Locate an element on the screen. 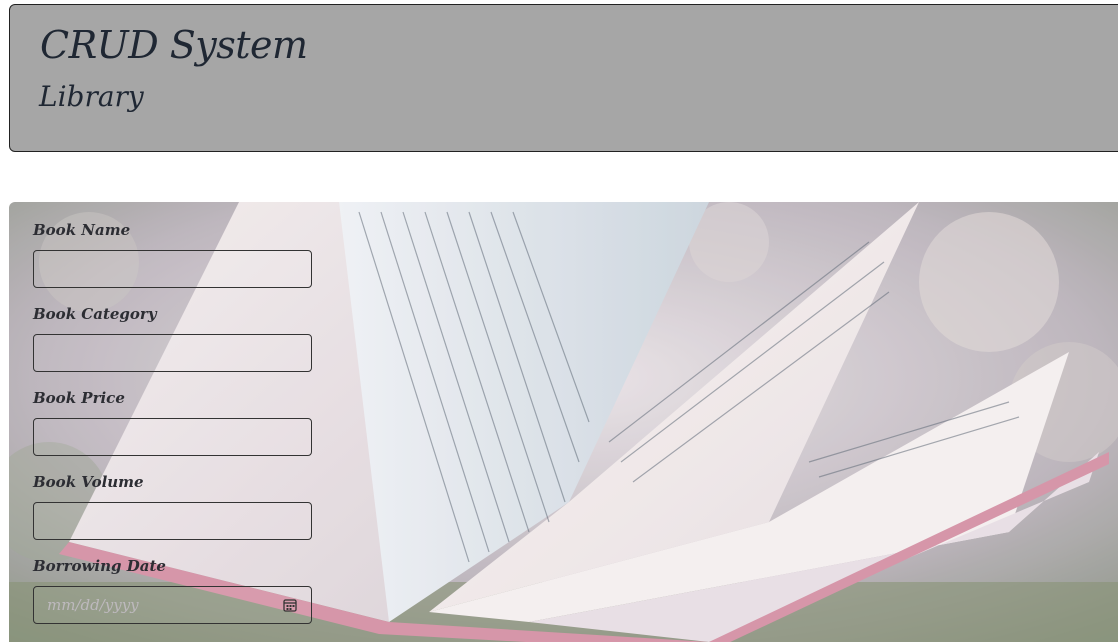  borrowing-date-placeholder: mm/dd/yyyy is located at coordinates (93, 605).